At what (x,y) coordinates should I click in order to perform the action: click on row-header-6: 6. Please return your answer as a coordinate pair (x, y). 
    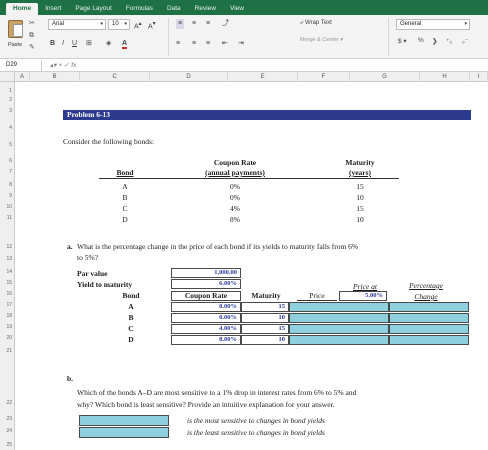
    Looking at the image, I should click on (7, 161).